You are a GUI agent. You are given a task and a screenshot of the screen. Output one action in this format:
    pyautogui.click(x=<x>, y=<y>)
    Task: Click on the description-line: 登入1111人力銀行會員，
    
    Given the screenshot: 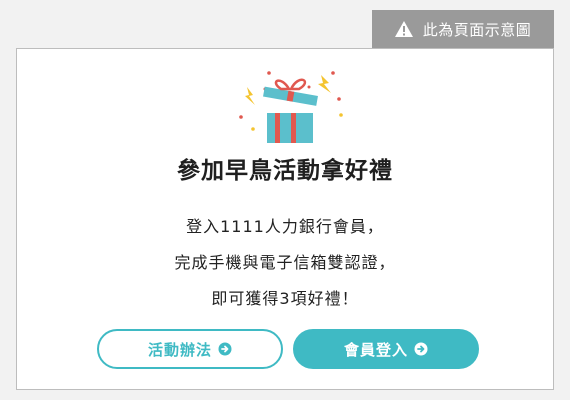 What is the action you would take?
    pyautogui.click(x=285, y=226)
    